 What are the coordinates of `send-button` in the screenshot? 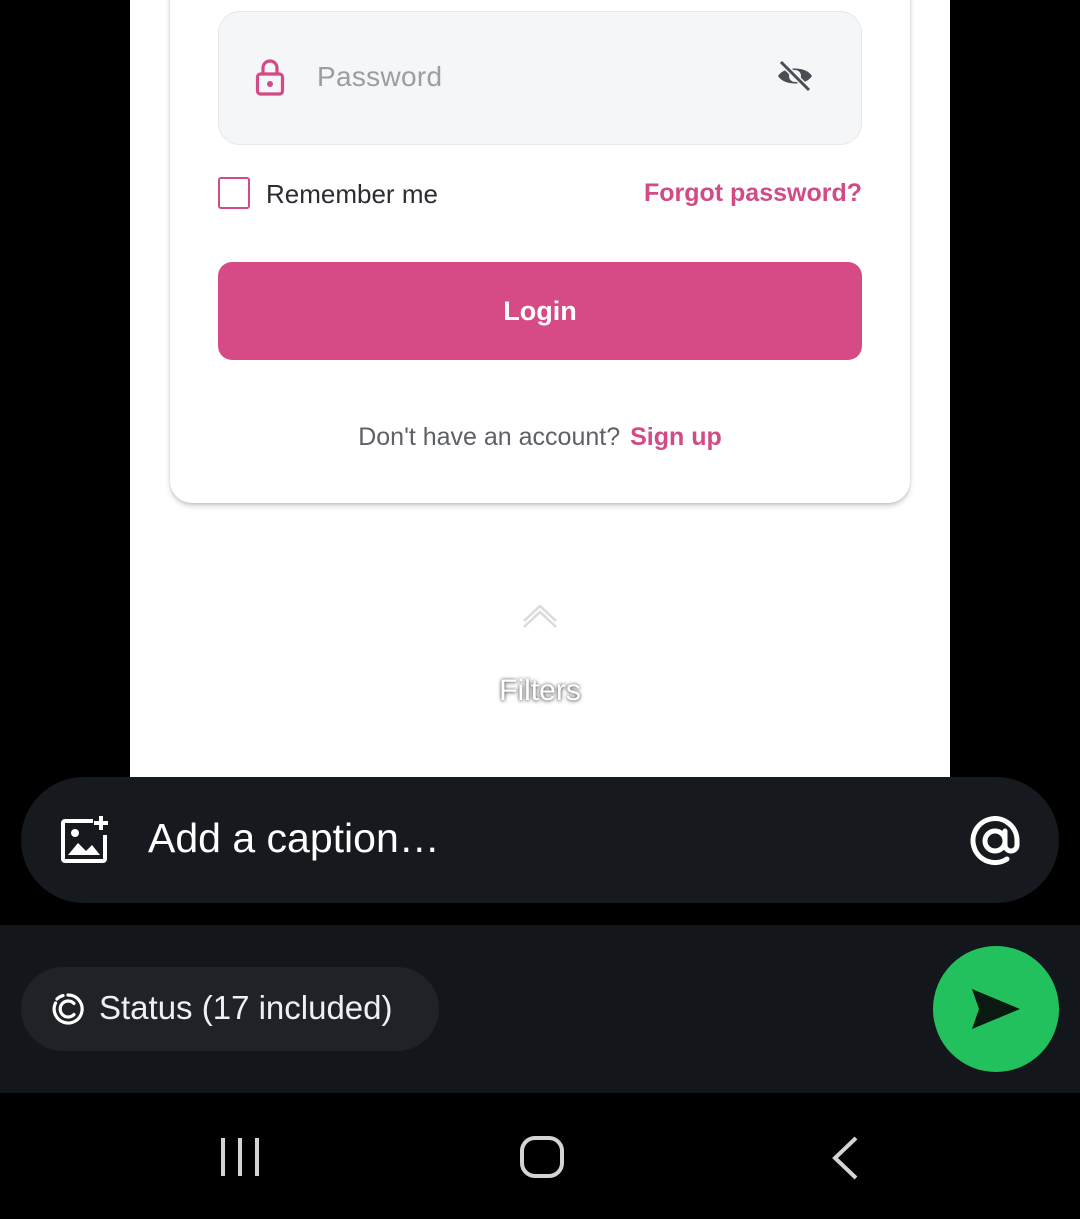 It's located at (996, 1009).